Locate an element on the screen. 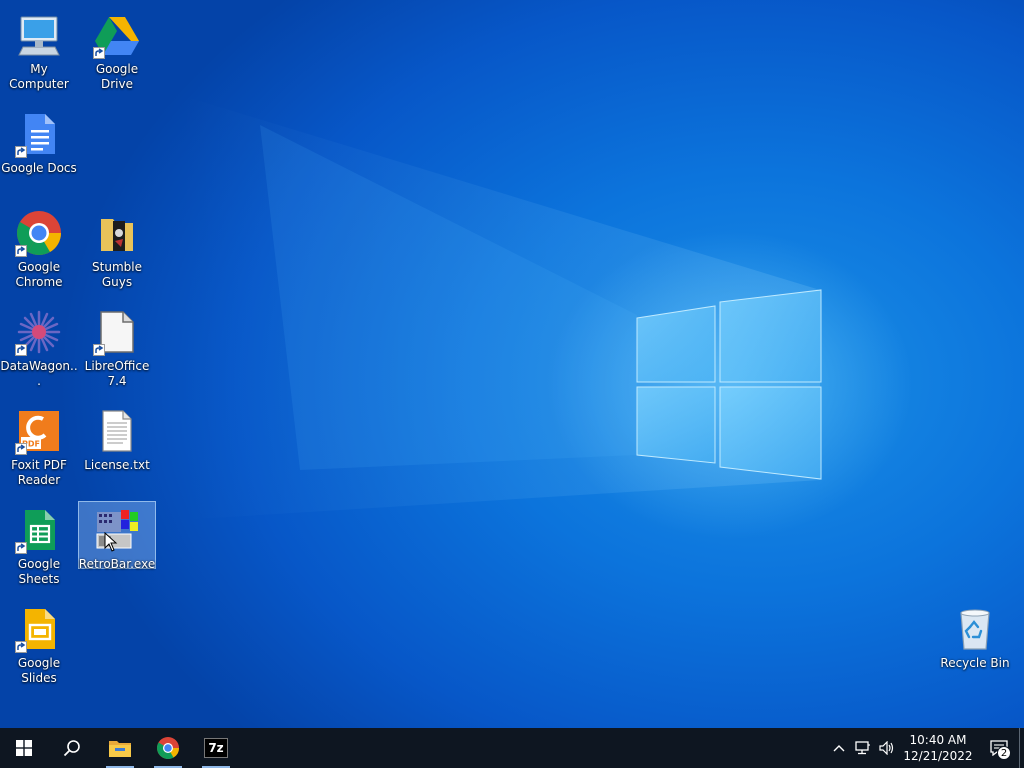 The image size is (1024, 768). chevron-up-icon is located at coordinates (839, 748).